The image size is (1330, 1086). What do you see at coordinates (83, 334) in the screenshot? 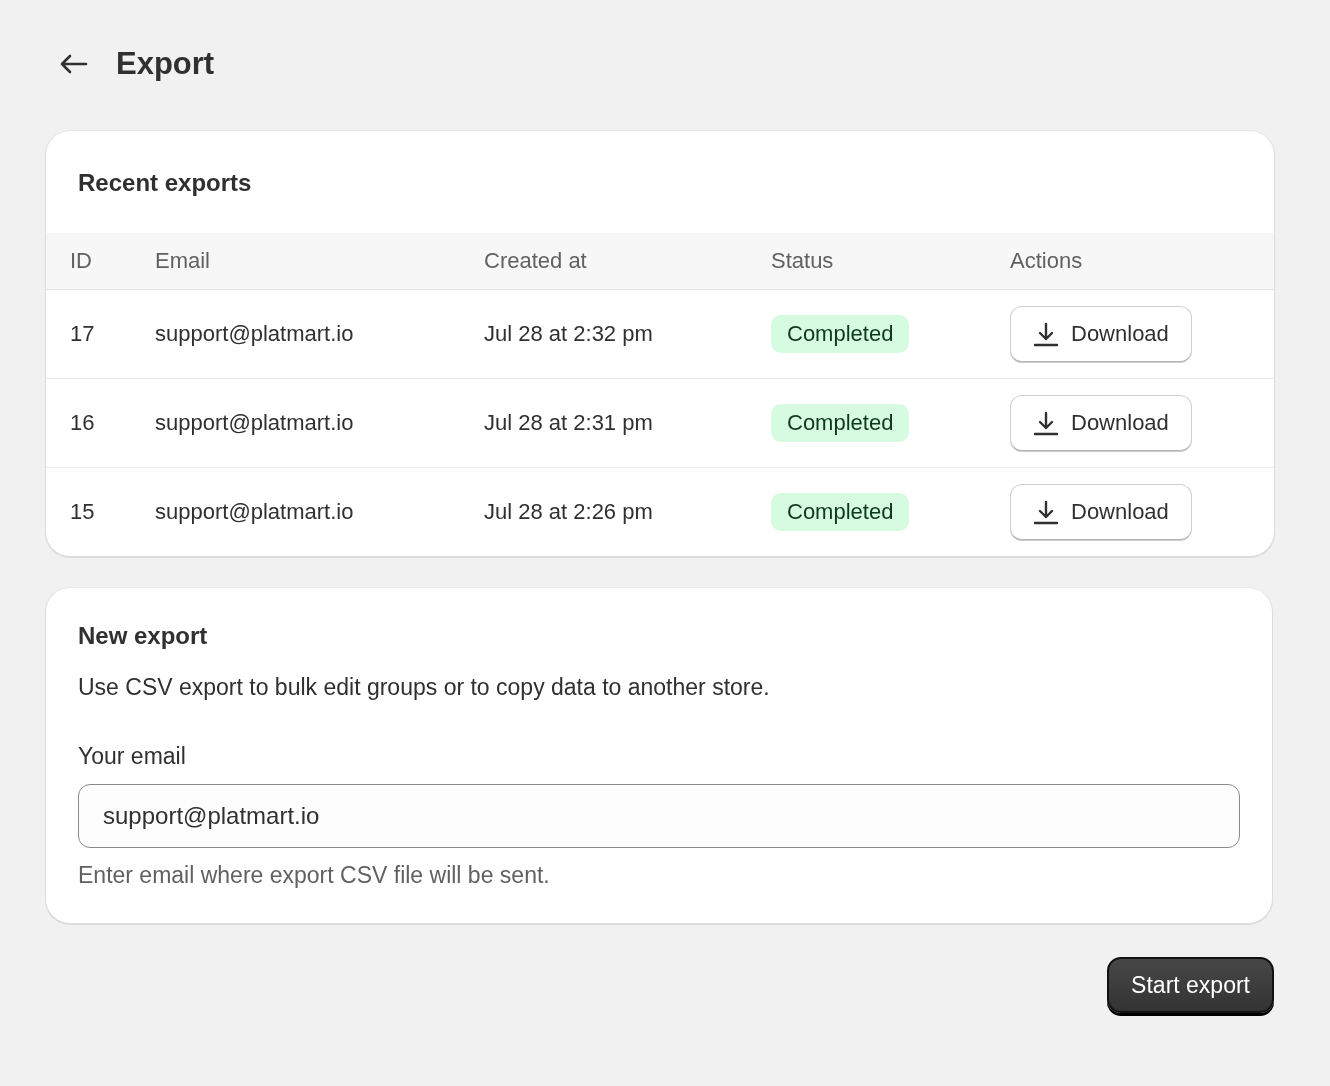
I see `table-cell-text: 17` at bounding box center [83, 334].